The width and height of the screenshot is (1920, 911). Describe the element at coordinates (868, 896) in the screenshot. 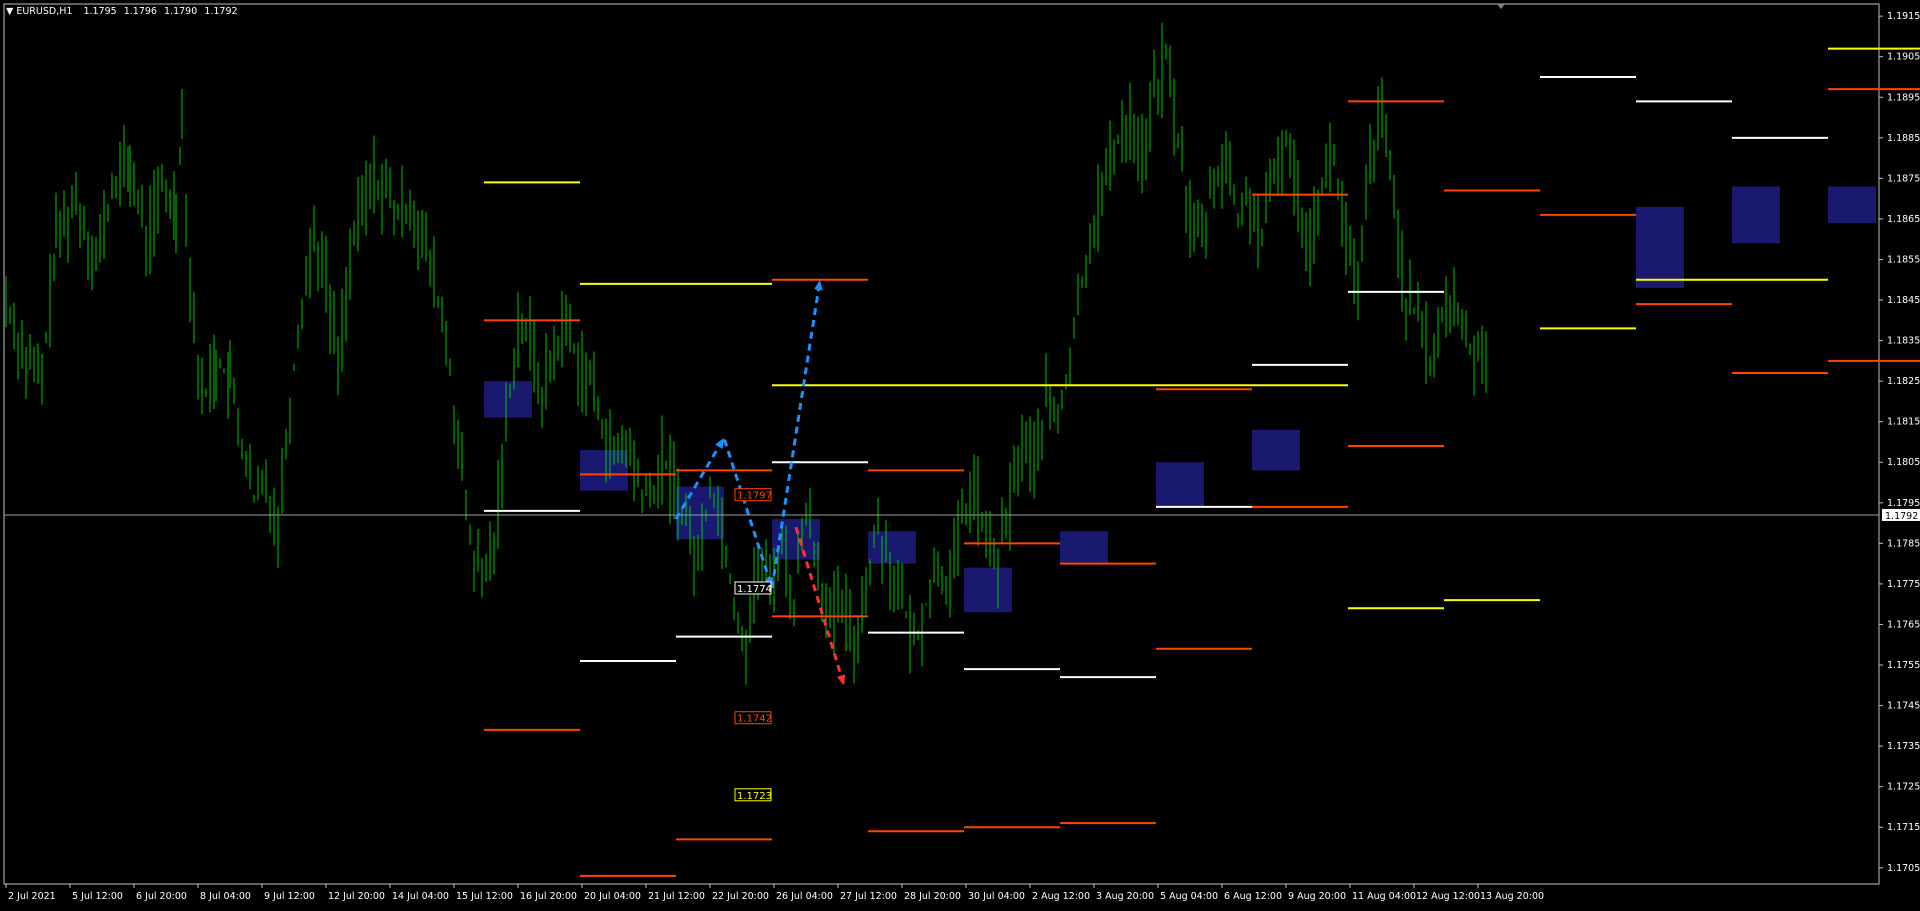

I see `x-tick-label: 27 Jul 12:00` at that location.